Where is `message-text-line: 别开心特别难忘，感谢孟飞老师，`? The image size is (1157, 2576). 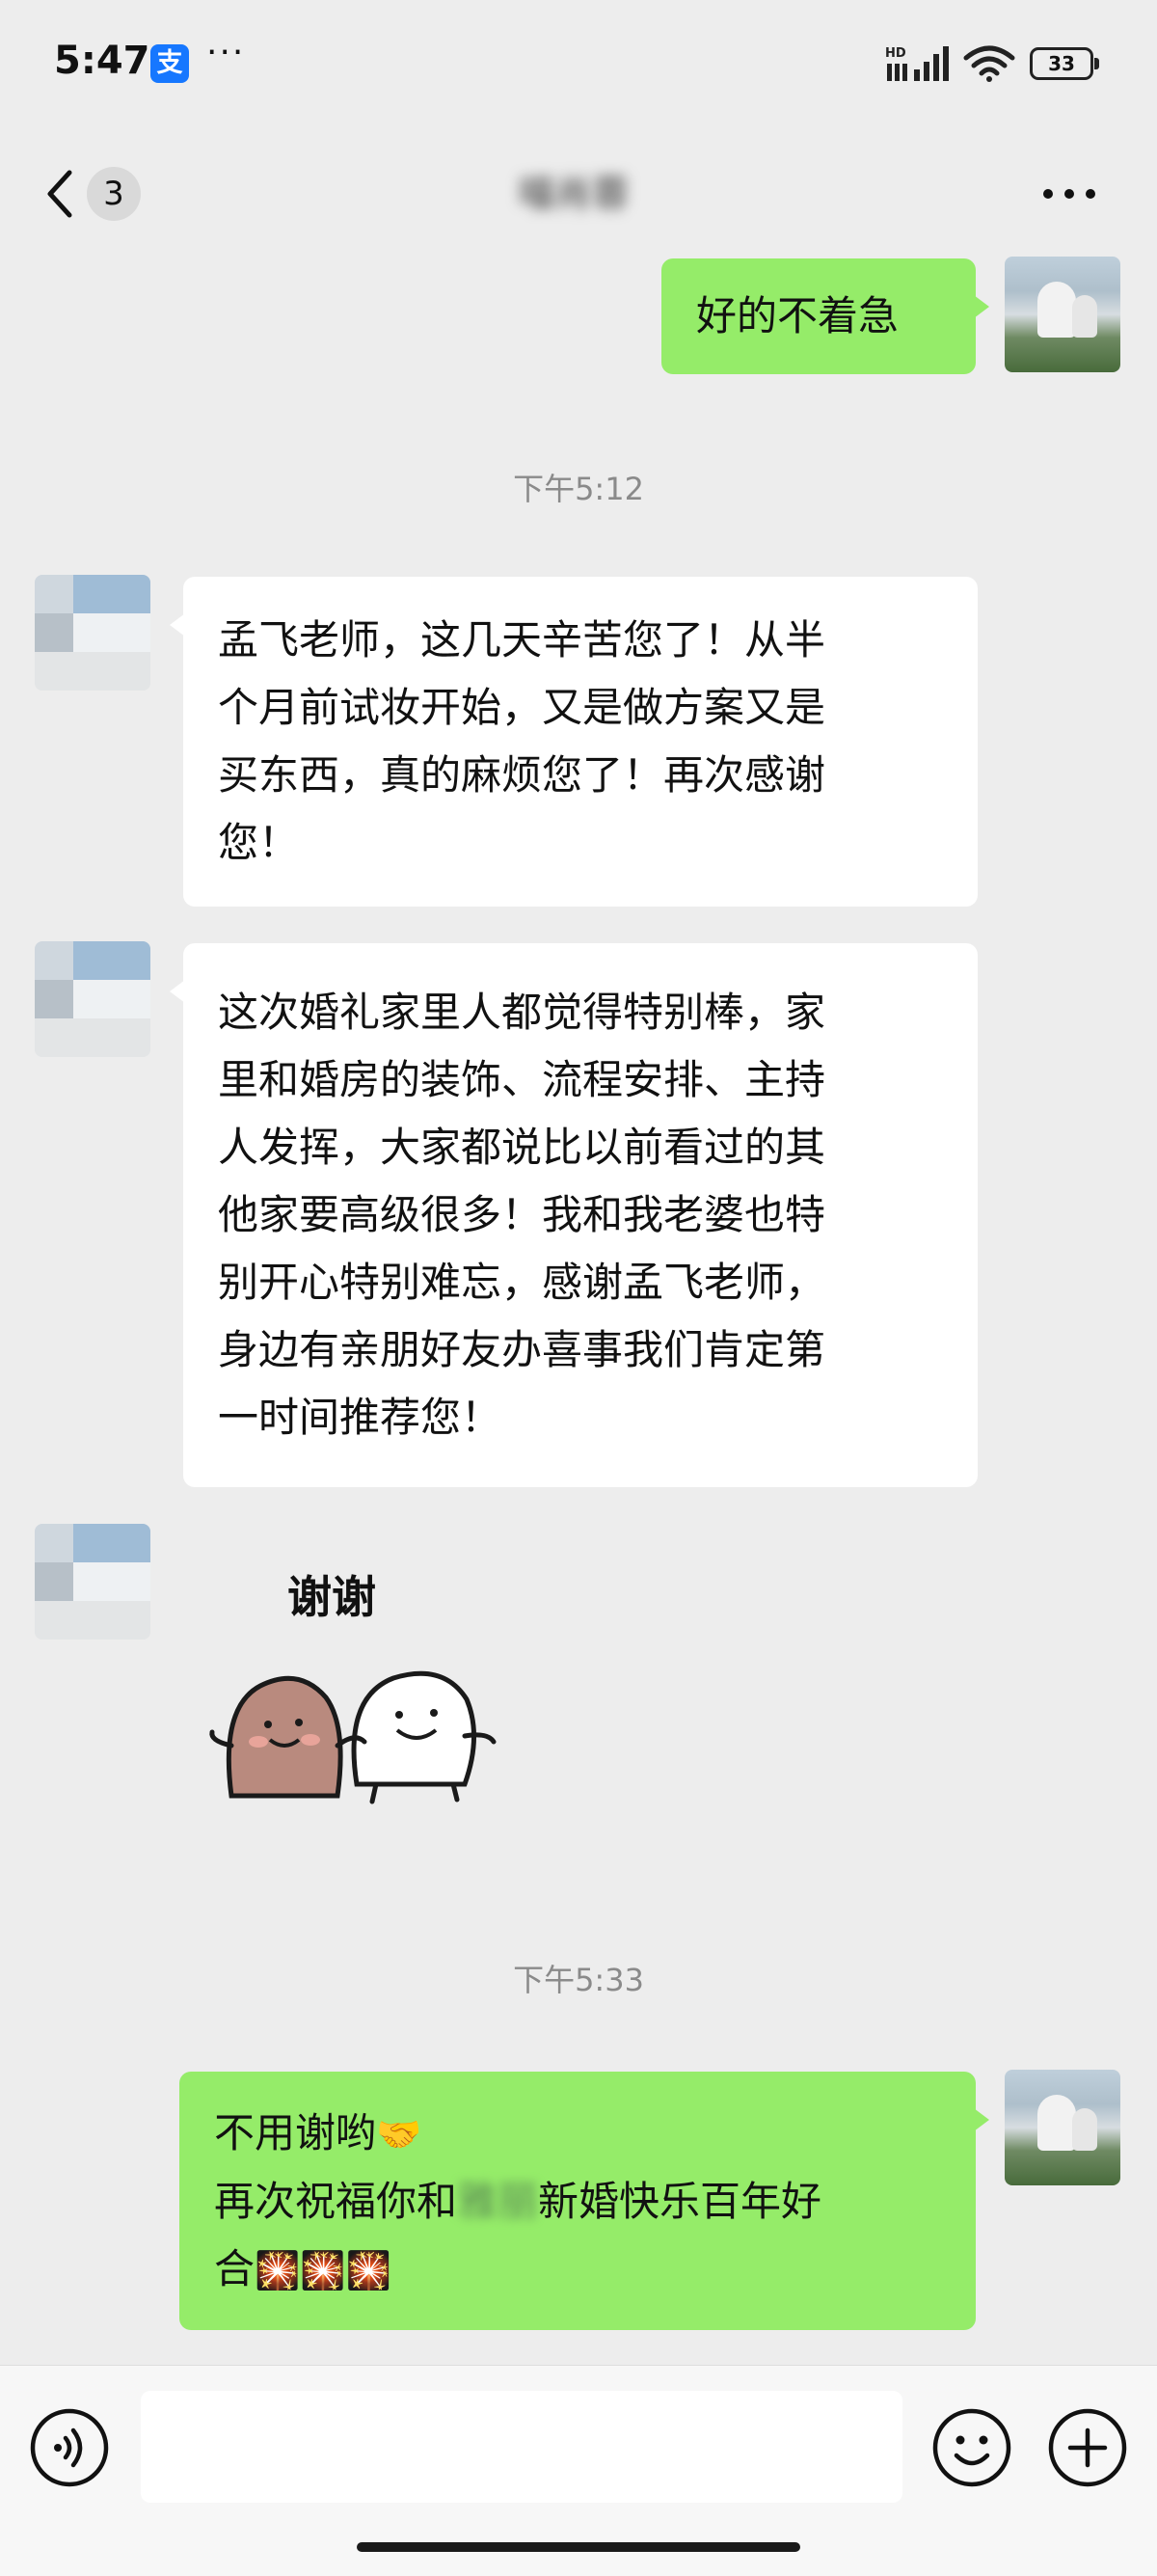 message-text-line: 别开心特别难忘，感谢孟飞老师， is located at coordinates (522, 1282).